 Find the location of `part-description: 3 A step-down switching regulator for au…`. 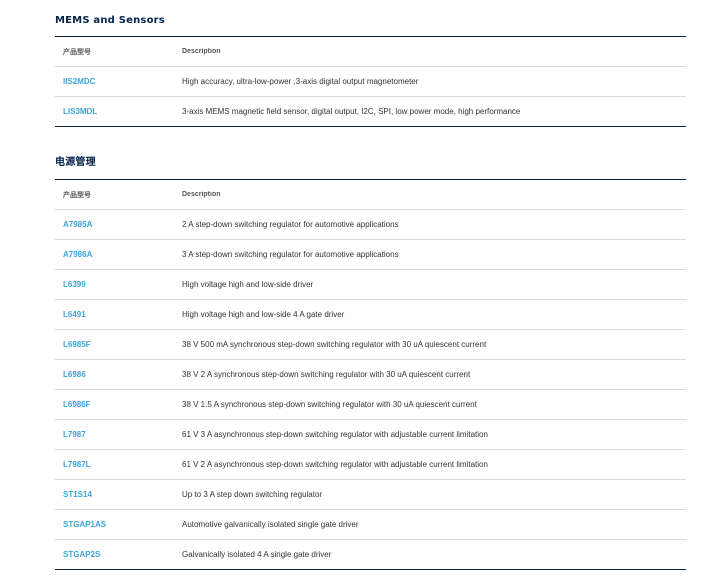

part-description: 3 A step-down switching regulator for au… is located at coordinates (290, 254).